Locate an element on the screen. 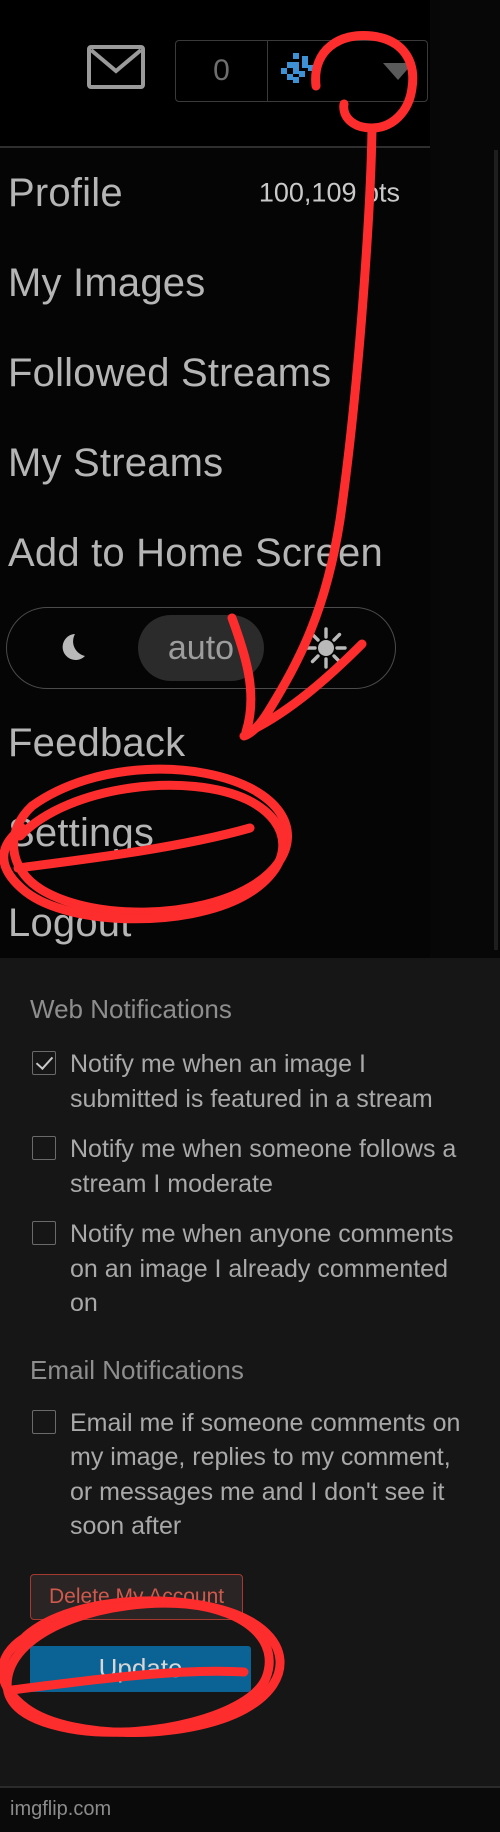 This screenshot has width=500, height=1832. chevron-down-icon is located at coordinates (398, 71).